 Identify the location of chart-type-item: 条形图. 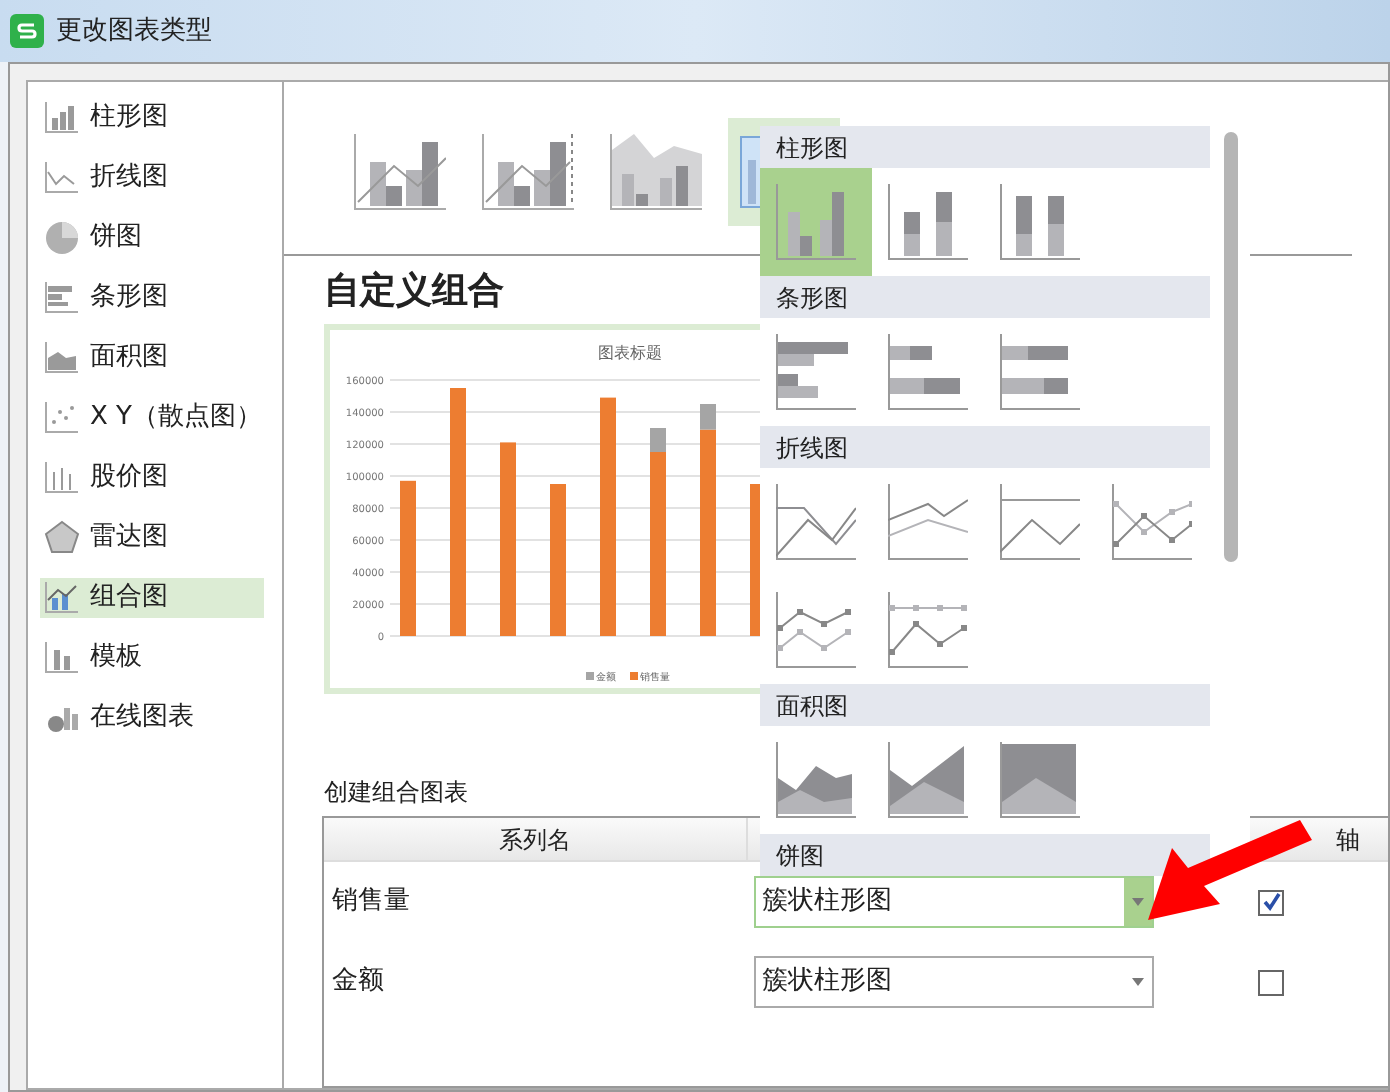
(152, 298).